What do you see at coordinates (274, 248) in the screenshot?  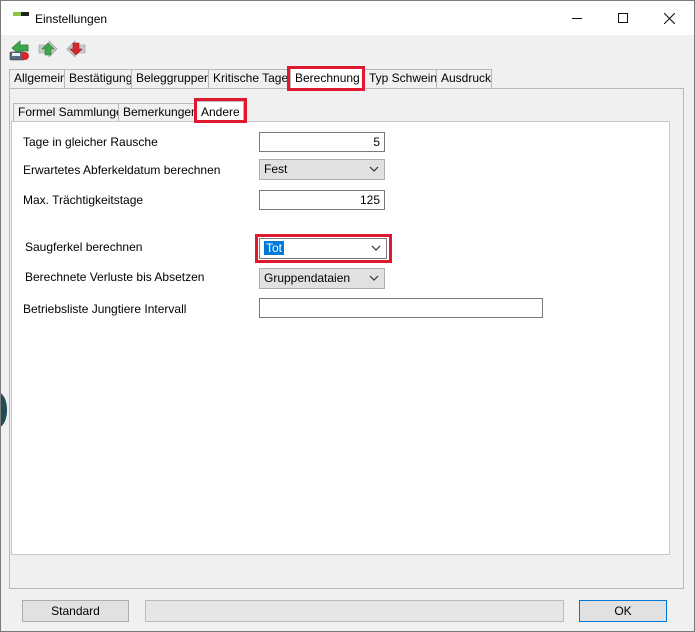 I see `saugferkel-value: Tot` at bounding box center [274, 248].